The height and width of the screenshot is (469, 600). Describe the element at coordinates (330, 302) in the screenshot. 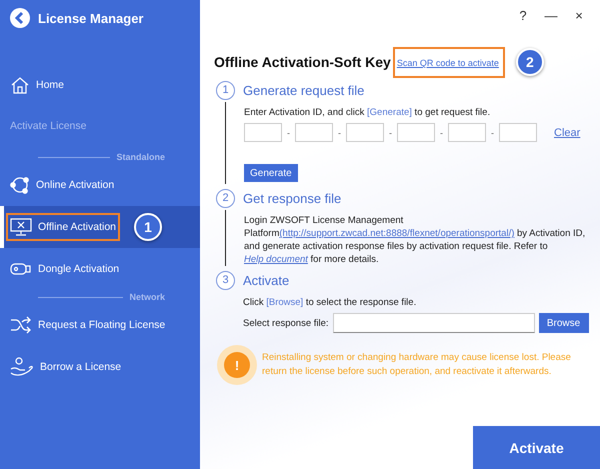

I see `instruction-text: Click [Browse] to select the response file.` at that location.